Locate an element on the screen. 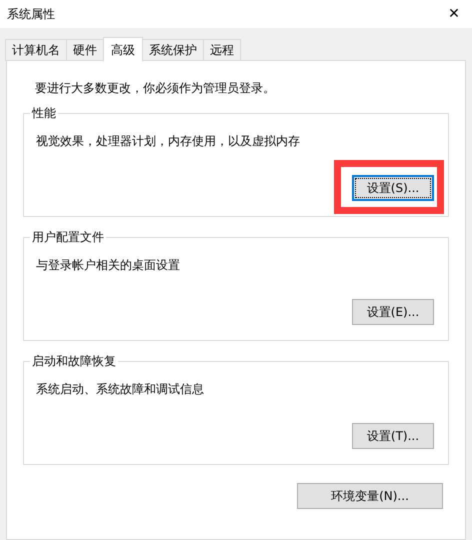 This screenshot has width=472, height=540. tab: 计算机名 is located at coordinates (36, 50).